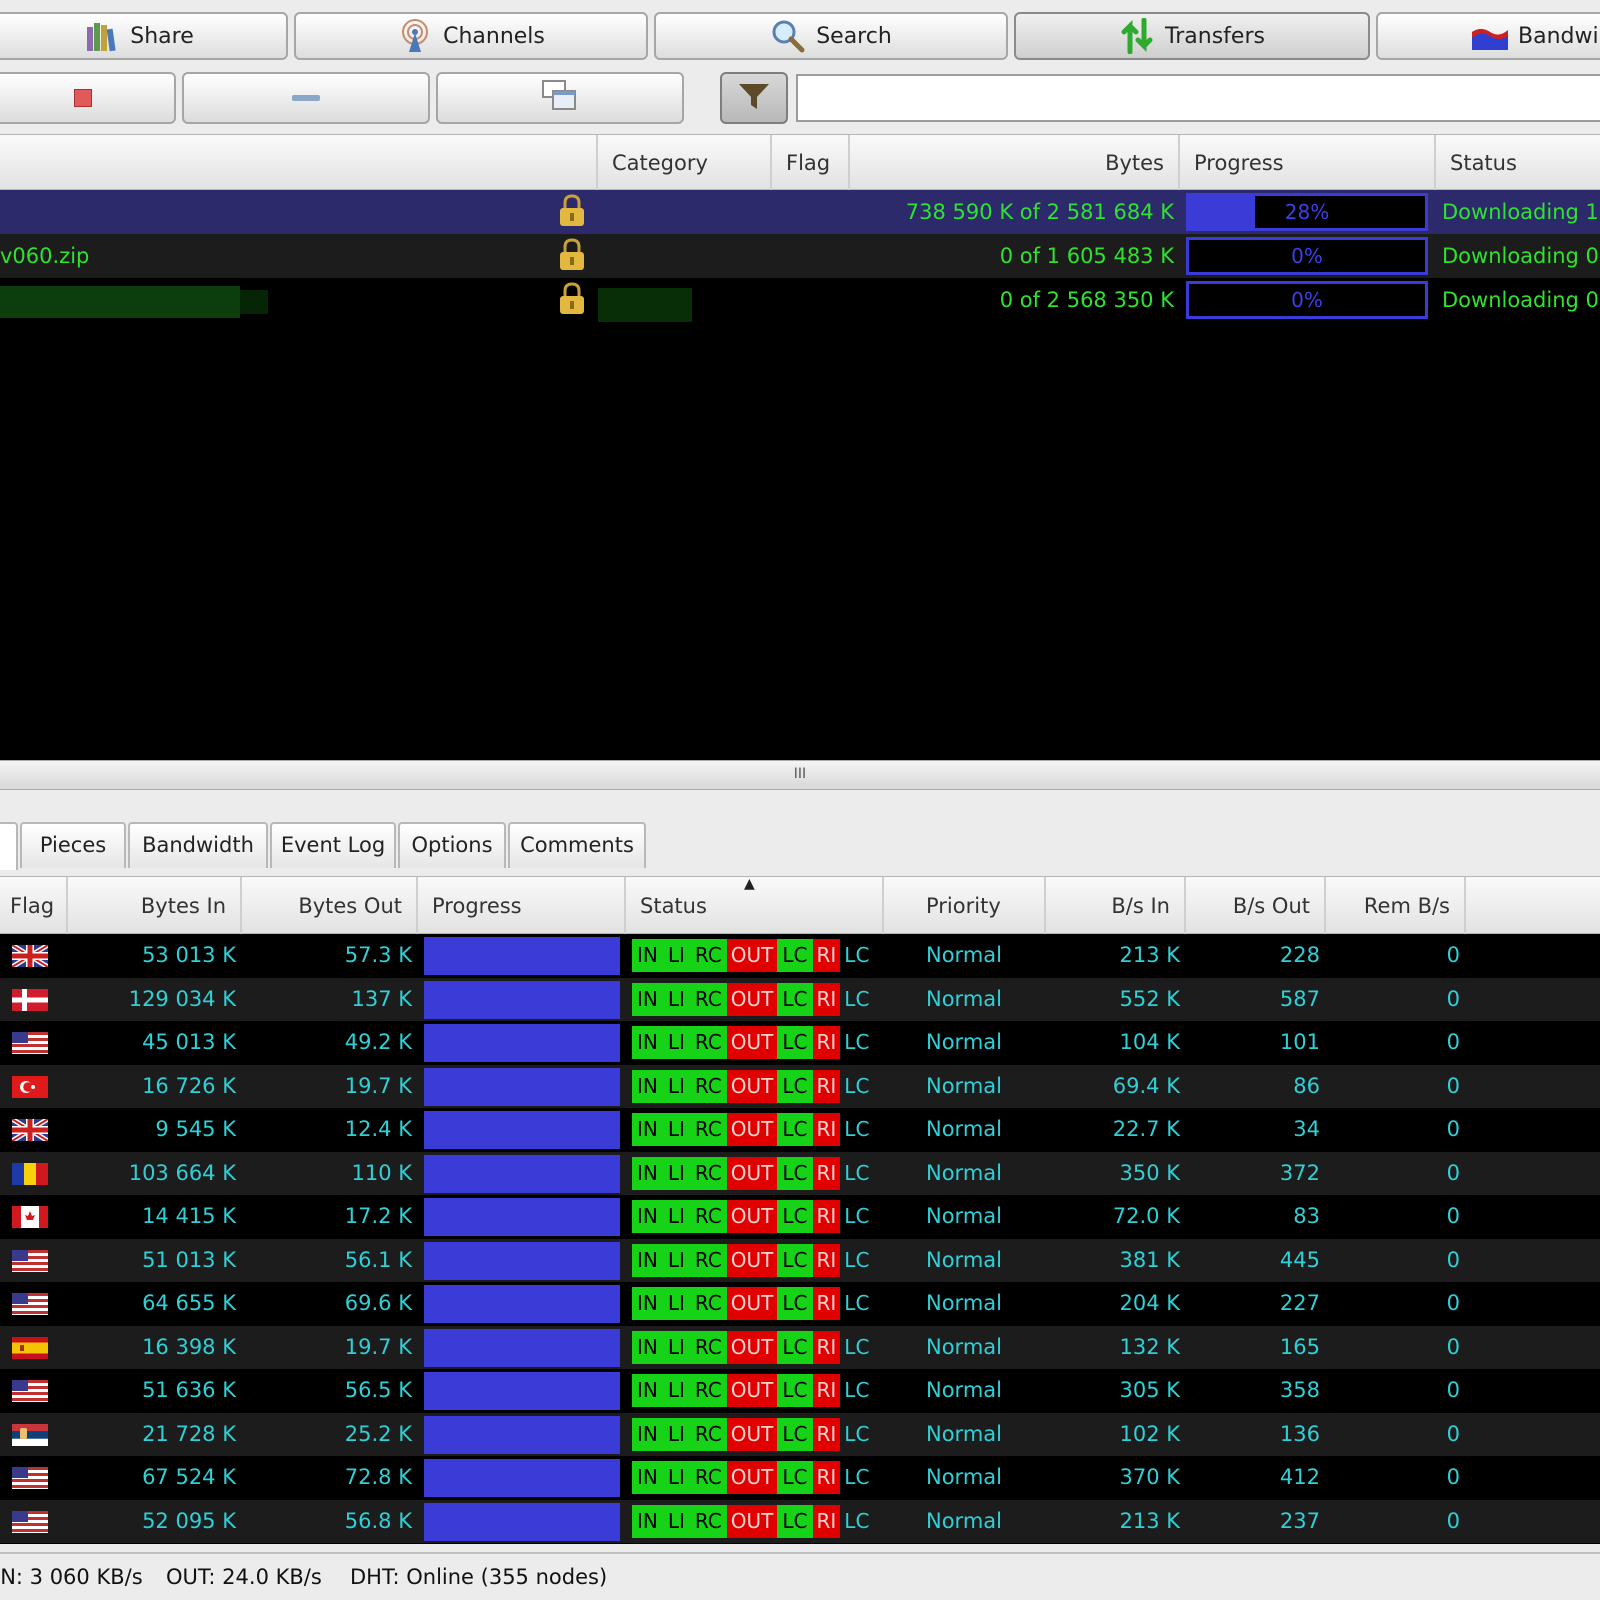  I want to click on col-flag: Flag, so click(811, 163).